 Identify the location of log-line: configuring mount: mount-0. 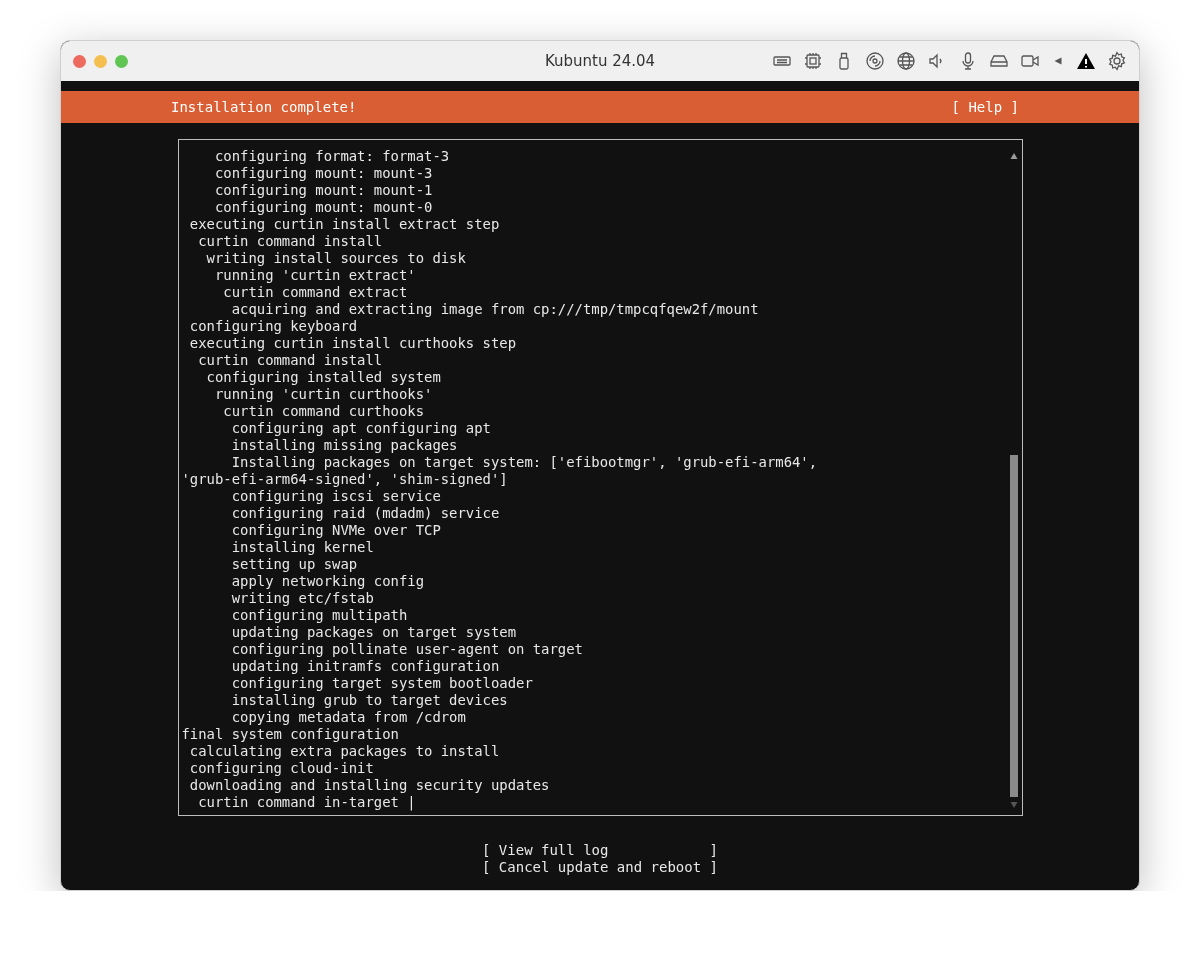
(323, 207).